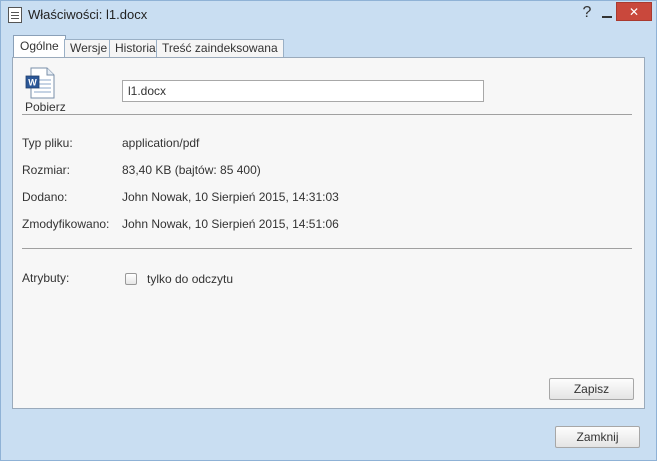 This screenshot has height=461, width=657. Describe the element at coordinates (88, 14) in the screenshot. I see `window-title: Właściwości: l1.docx` at that location.